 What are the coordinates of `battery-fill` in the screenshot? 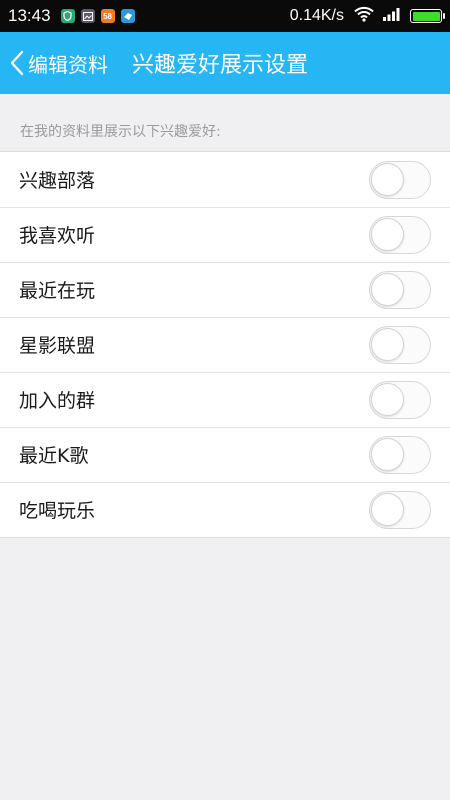 It's located at (426, 16).